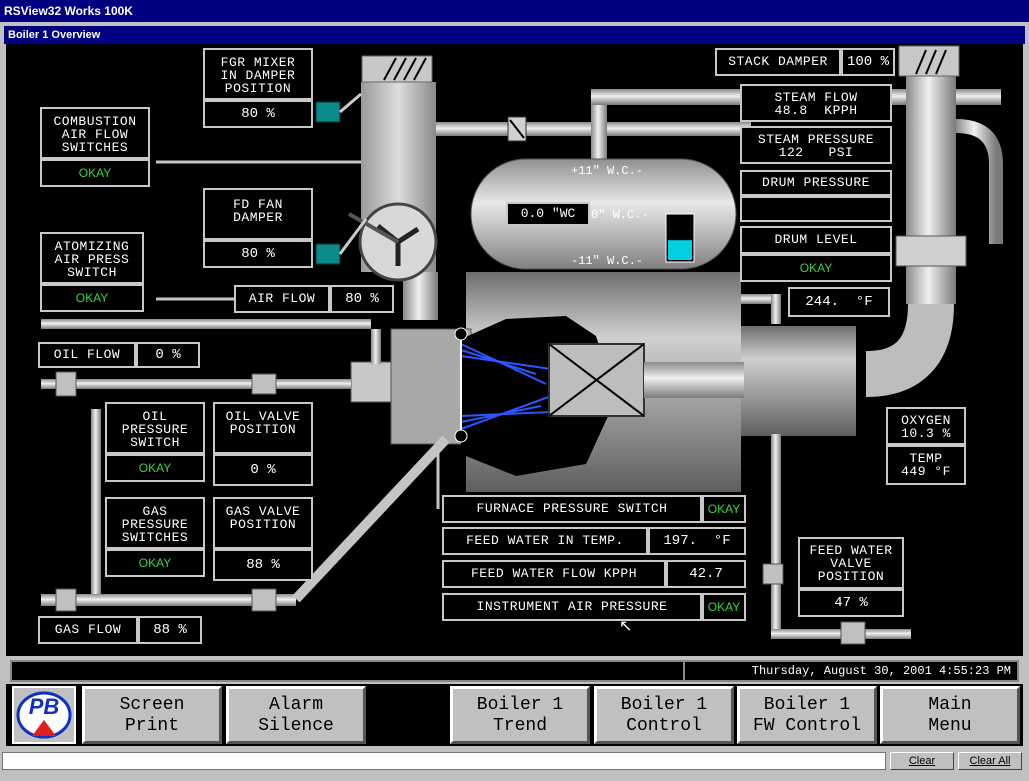  What do you see at coordinates (881, 671) in the screenshot?
I see `date-time-display: Thursday, August 30, 2001 4:55:23 PM` at bounding box center [881, 671].